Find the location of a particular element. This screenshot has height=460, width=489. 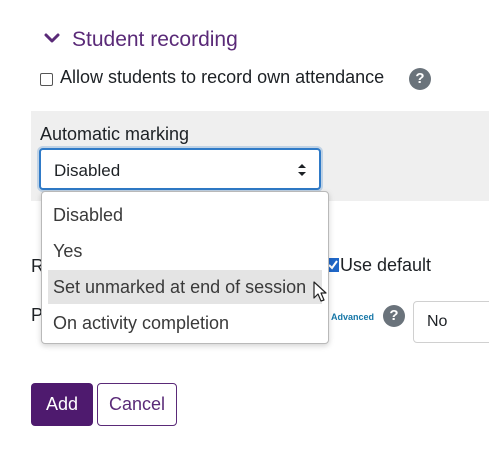

option-yes: Yes is located at coordinates (185, 251).